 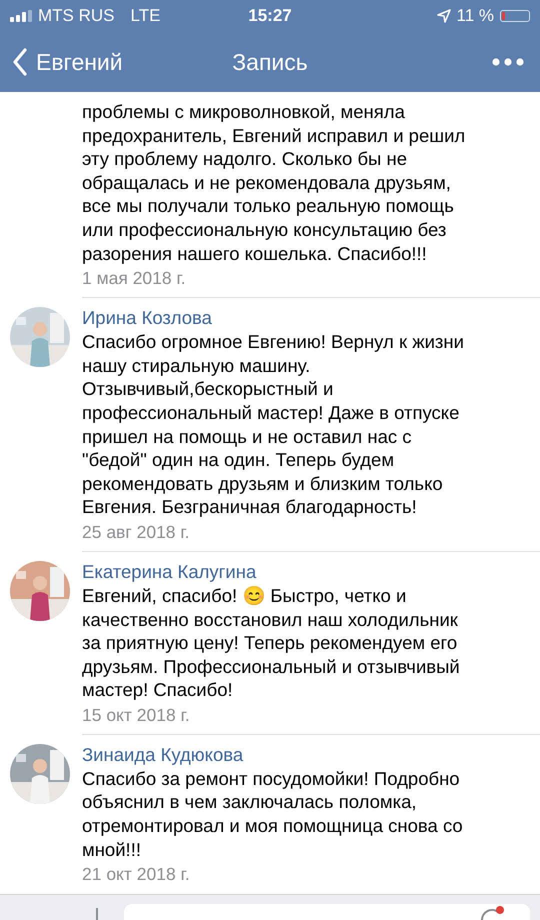 What do you see at coordinates (21, 16) in the screenshot?
I see `signal-icon` at bounding box center [21, 16].